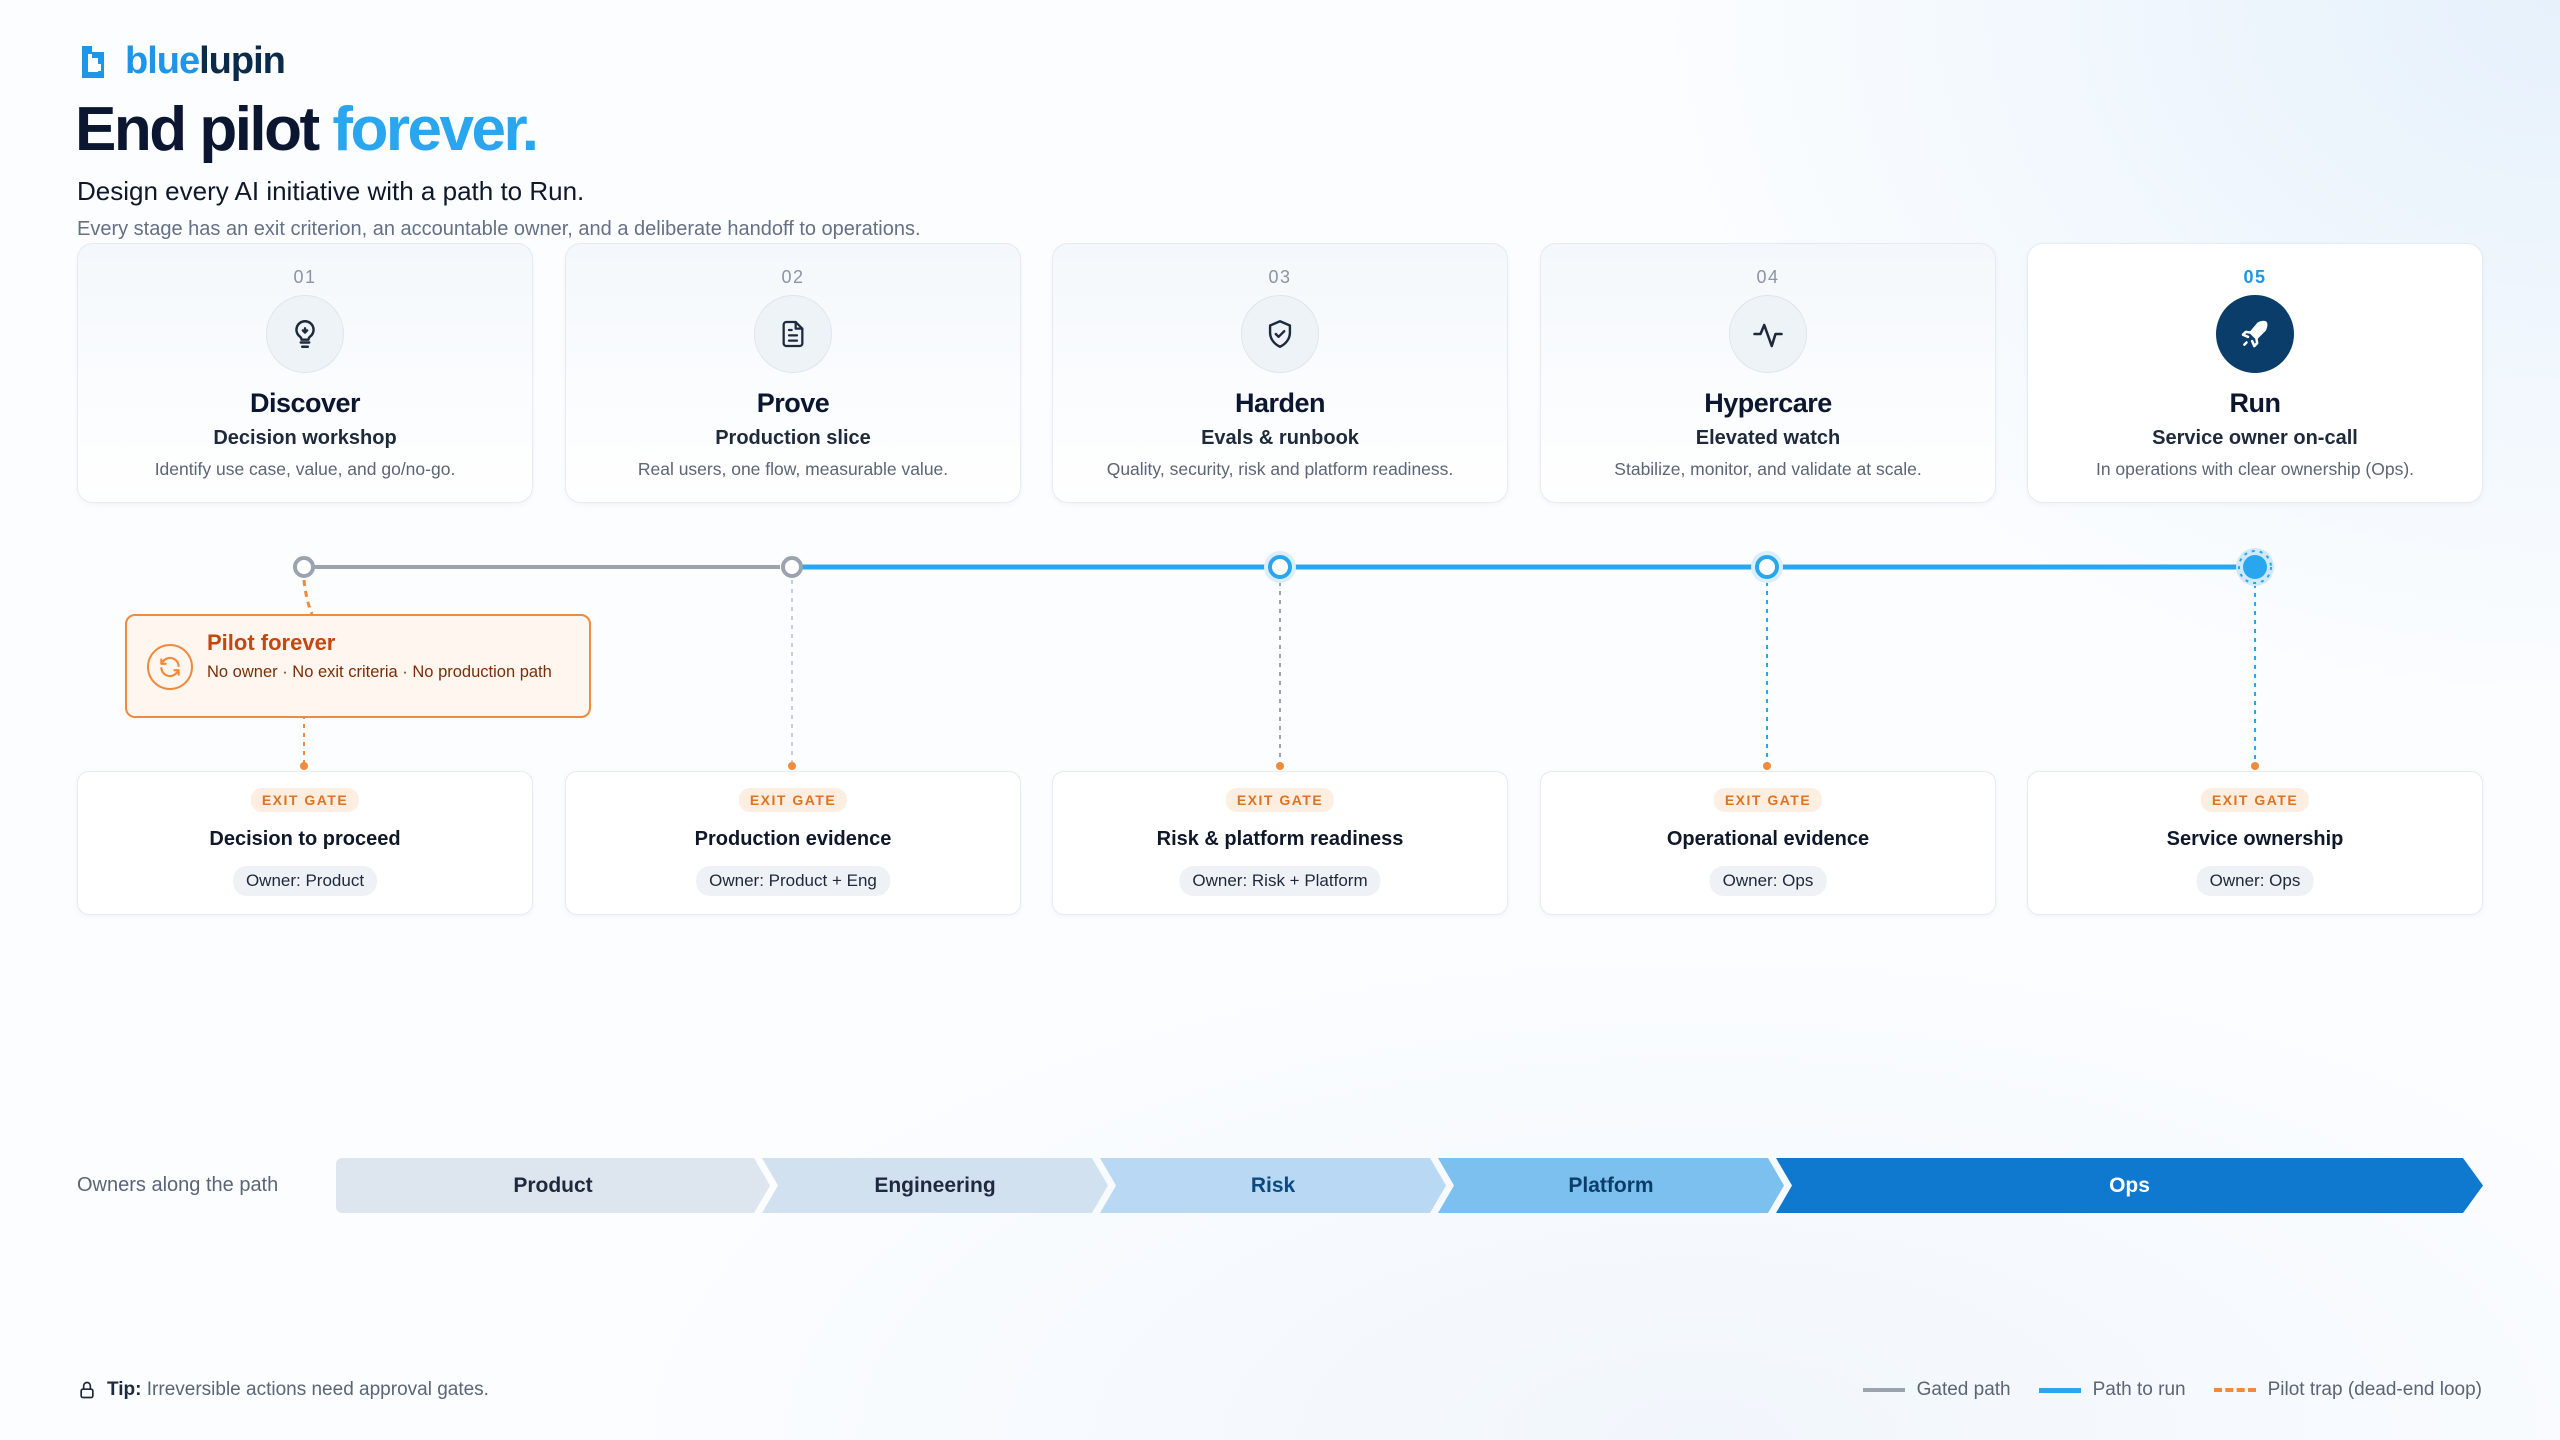 Image resolution: width=2560 pixels, height=1440 pixels. What do you see at coordinates (2347, 1390) in the screenshot?
I see `legend-item-trap: Pilot trap (dead-end loop)` at bounding box center [2347, 1390].